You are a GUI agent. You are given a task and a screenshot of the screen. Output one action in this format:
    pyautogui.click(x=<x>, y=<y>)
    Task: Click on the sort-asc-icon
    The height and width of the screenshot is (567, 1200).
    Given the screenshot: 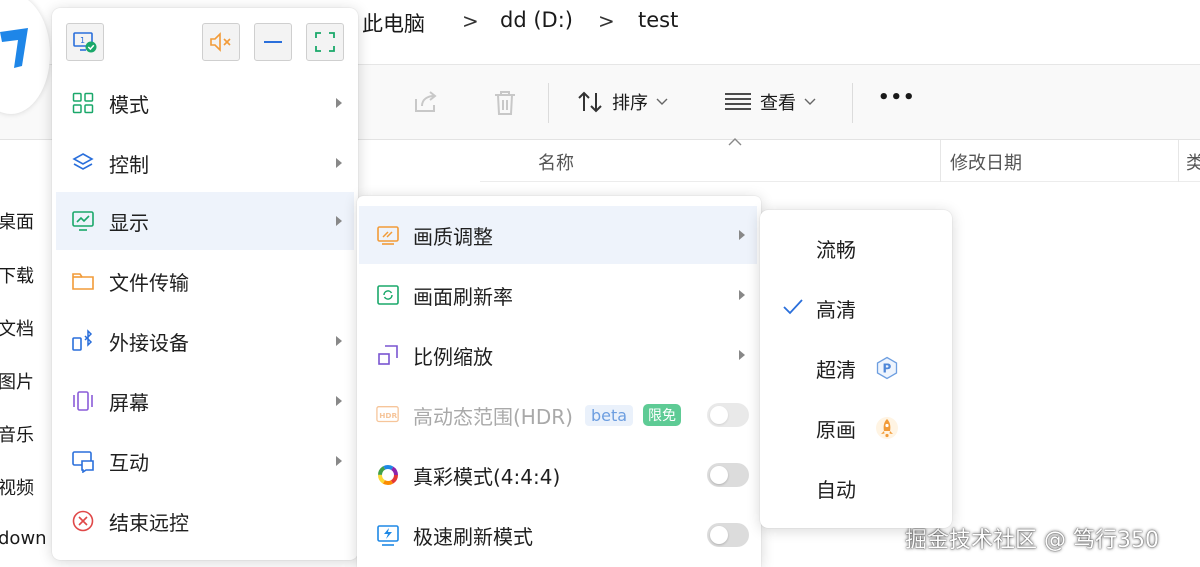 What is the action you would take?
    pyautogui.click(x=735, y=142)
    